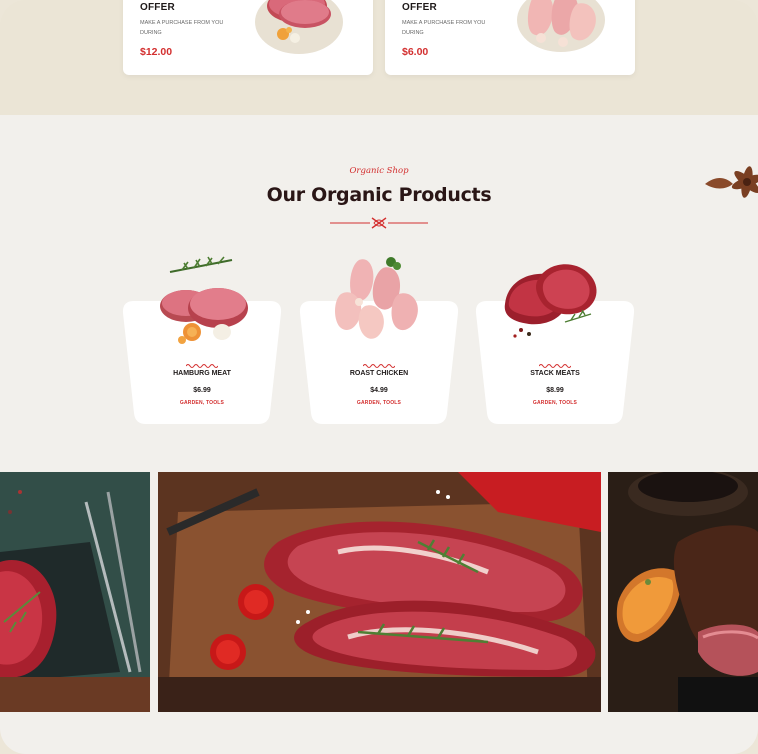 The width and height of the screenshot is (758, 754). Describe the element at coordinates (379, 373) in the screenshot. I see `product-name: ROAST CHICKEN` at that location.